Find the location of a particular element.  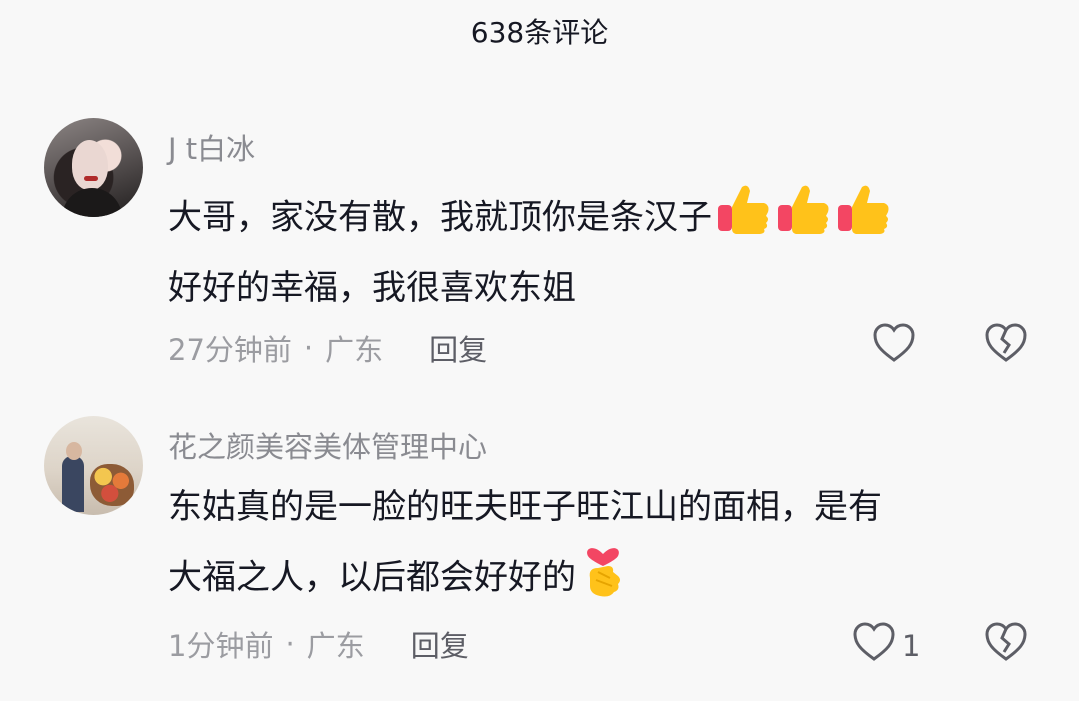

comment-meta: 27分钟前 · 广东 回复 is located at coordinates (327, 348).